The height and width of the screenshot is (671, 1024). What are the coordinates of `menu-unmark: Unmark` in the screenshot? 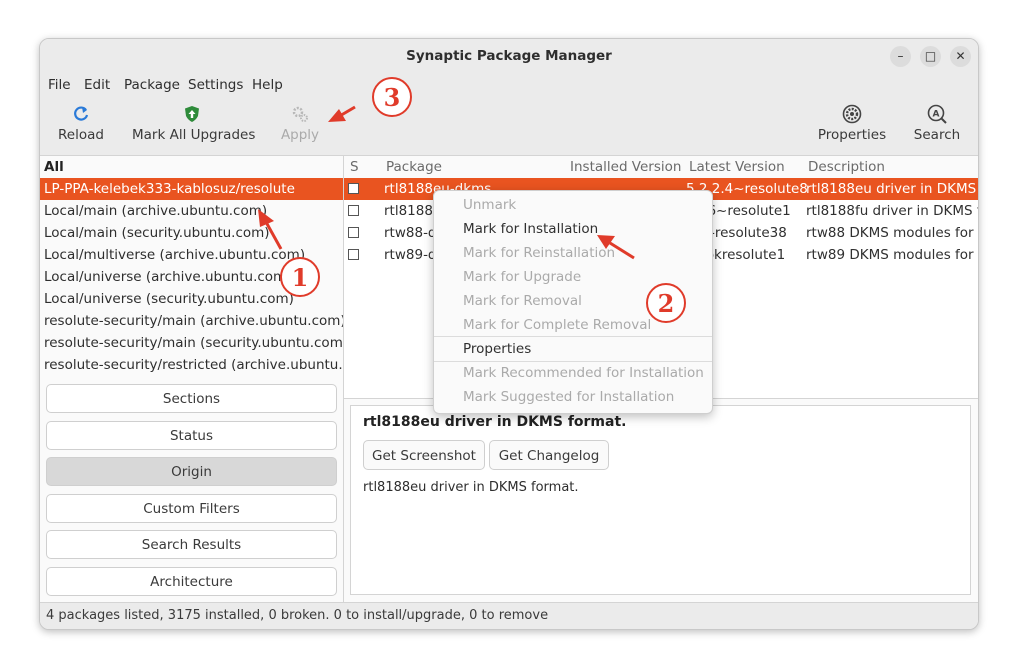 It's located at (489, 205).